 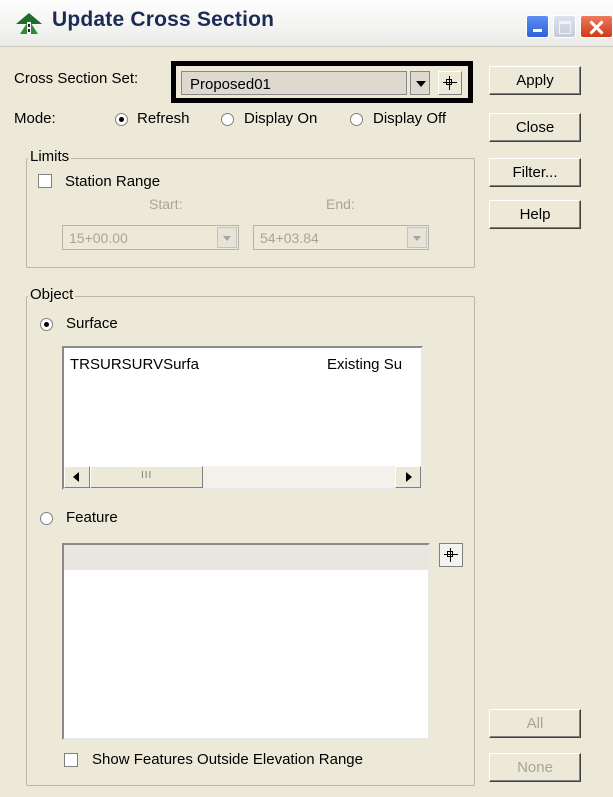 I want to click on scroll-thumb: III, so click(x=146, y=477).